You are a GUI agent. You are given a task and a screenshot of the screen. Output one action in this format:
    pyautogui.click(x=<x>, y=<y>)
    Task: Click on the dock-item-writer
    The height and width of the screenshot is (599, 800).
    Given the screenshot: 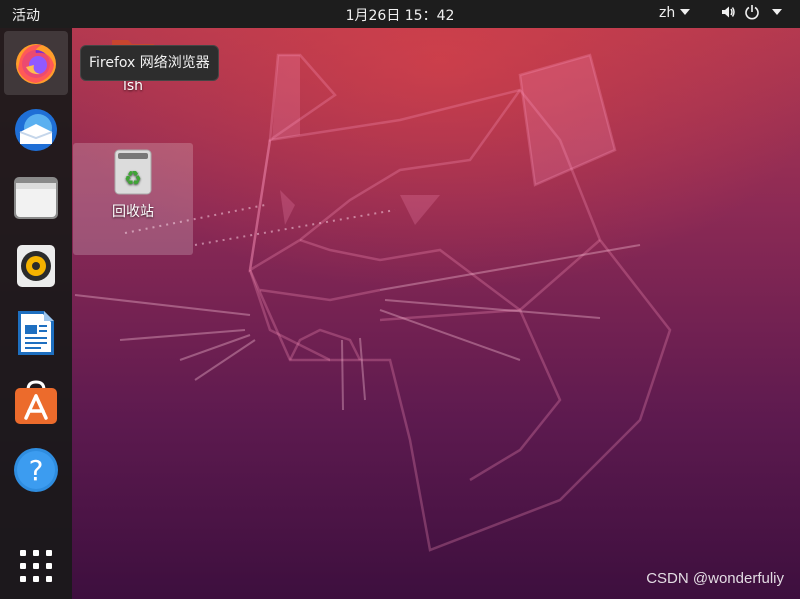 What is the action you would take?
    pyautogui.click(x=36, y=333)
    